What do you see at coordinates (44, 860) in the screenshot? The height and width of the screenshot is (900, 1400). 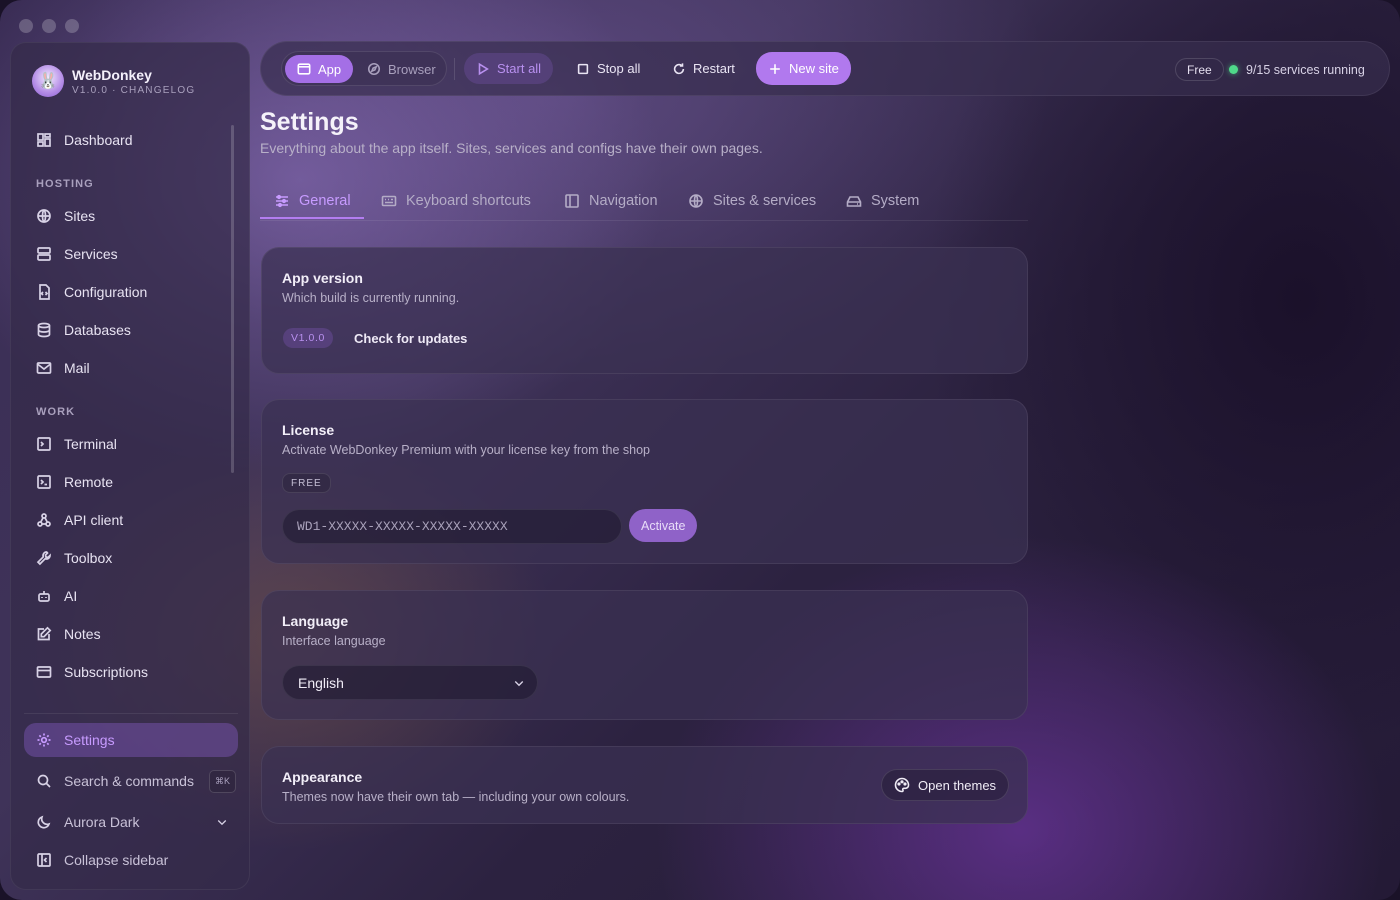 I see `sidebar-collapse-icon` at bounding box center [44, 860].